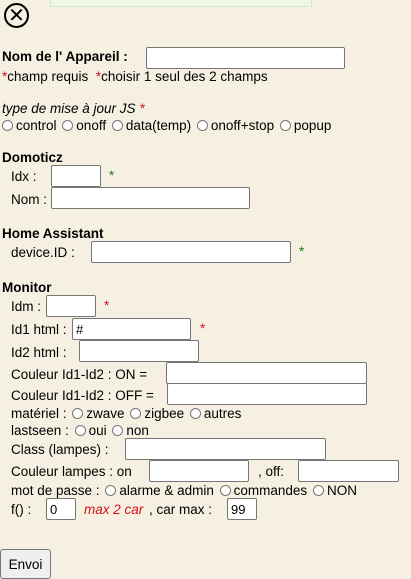  What do you see at coordinates (199, 471) in the screenshot?
I see `lampes-on-input` at bounding box center [199, 471].